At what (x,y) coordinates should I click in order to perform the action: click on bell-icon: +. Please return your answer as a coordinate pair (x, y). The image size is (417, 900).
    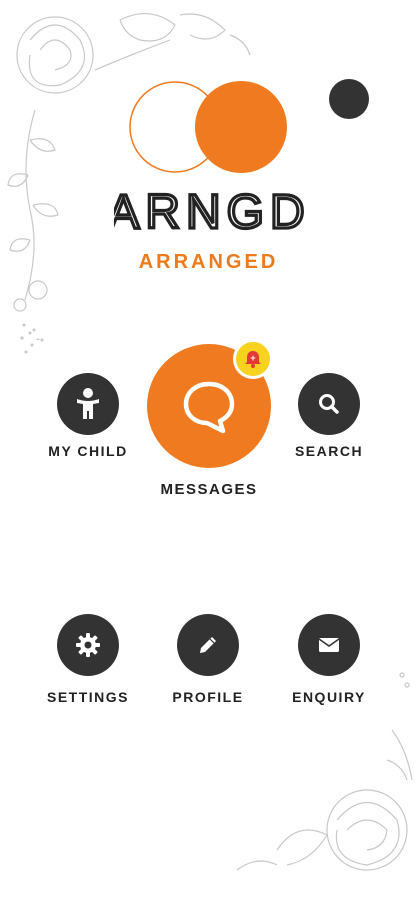
    Looking at the image, I should click on (253, 359).